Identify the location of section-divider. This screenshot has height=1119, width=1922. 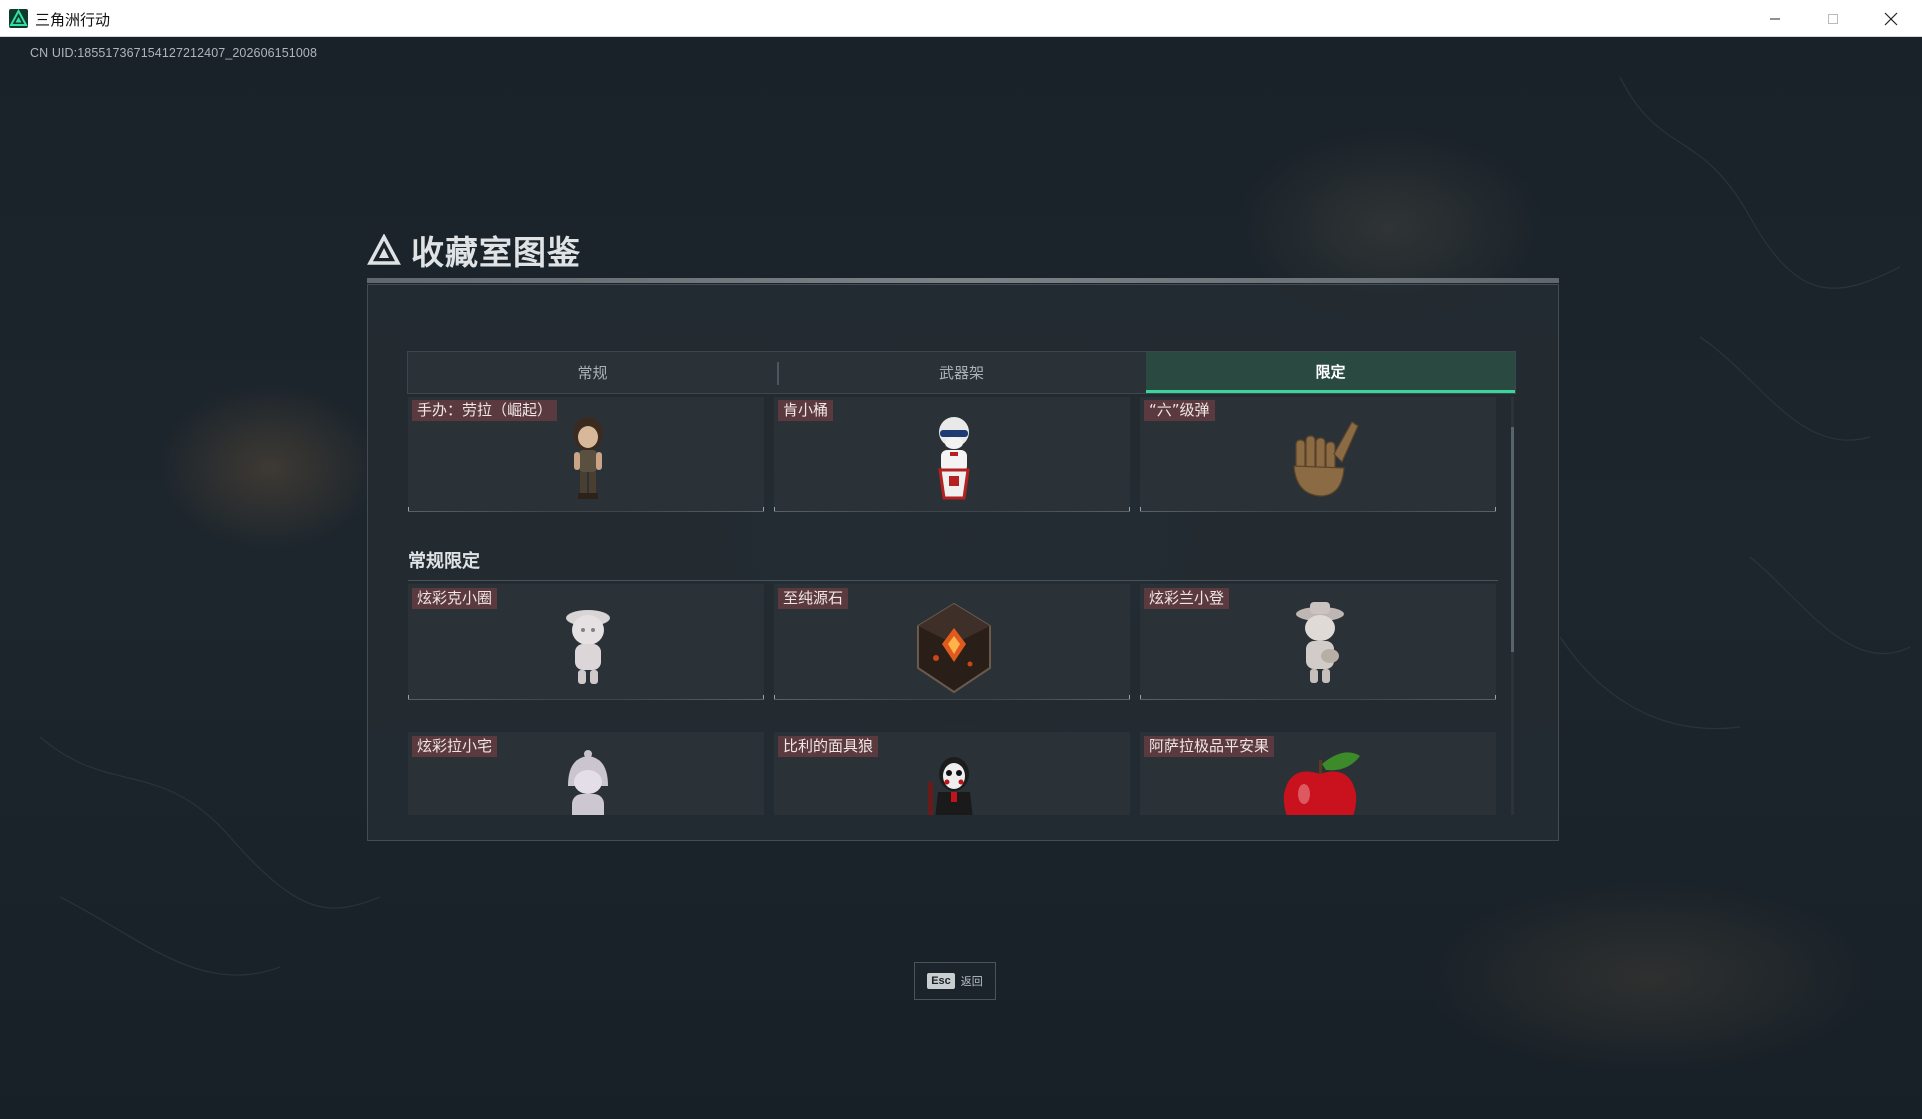
(953, 580).